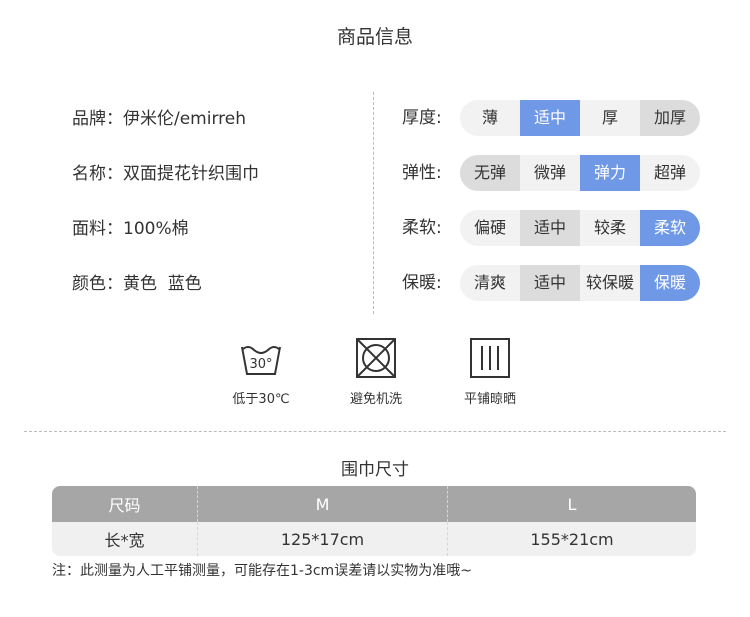 The width and height of the screenshot is (750, 617). Describe the element at coordinates (670, 118) in the screenshot. I see `attr-option: 加厚` at that location.